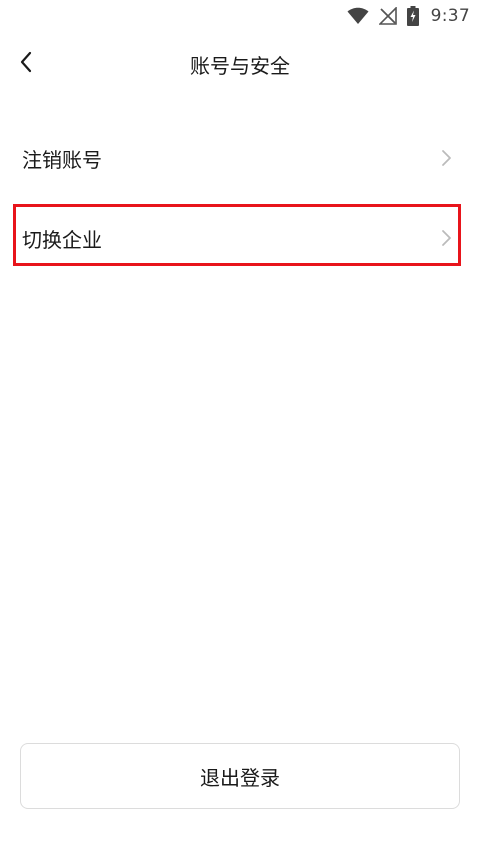 Image resolution: width=480 pixels, height=853 pixels. I want to click on list-item-label: 切换企业, so click(62, 240).